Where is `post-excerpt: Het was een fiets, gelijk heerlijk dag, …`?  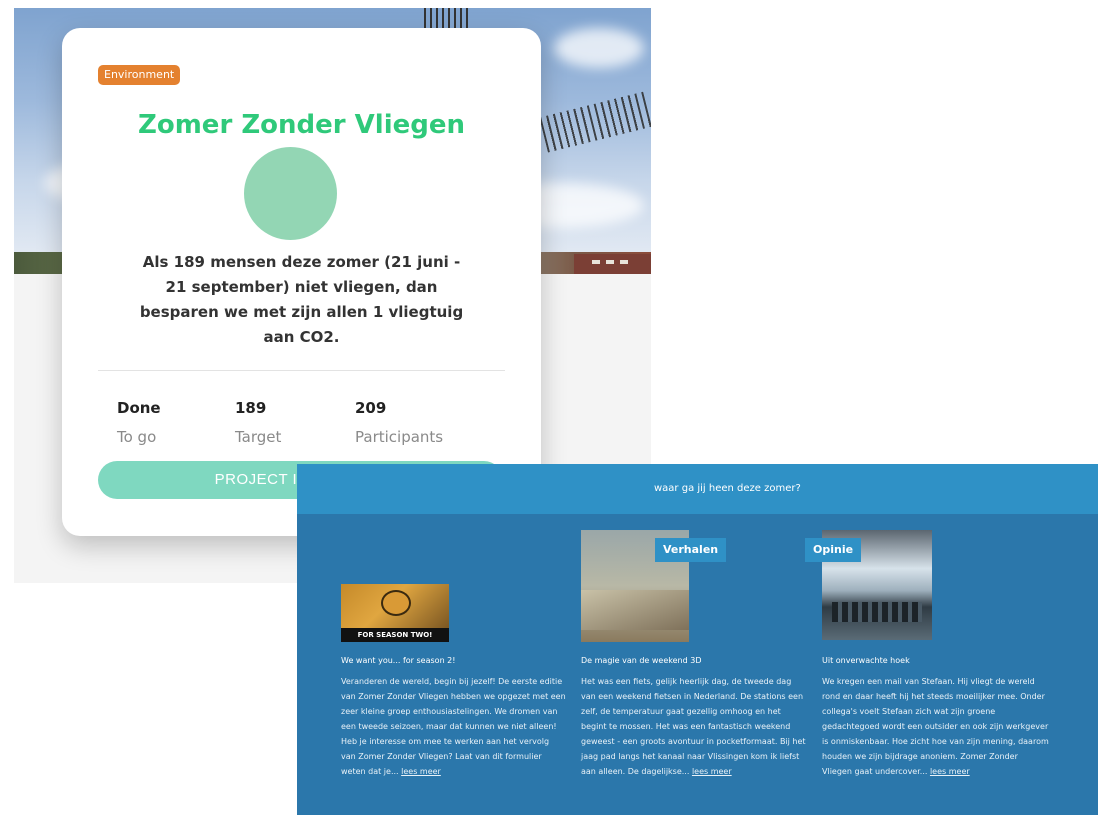
post-excerpt: Het was een fiets, gelijk heerlijk dag, … is located at coordinates (693, 726).